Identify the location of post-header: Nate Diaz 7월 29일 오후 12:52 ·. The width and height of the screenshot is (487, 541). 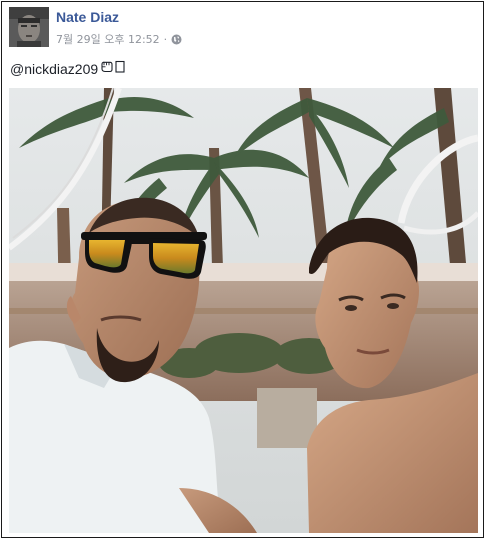
(242, 28).